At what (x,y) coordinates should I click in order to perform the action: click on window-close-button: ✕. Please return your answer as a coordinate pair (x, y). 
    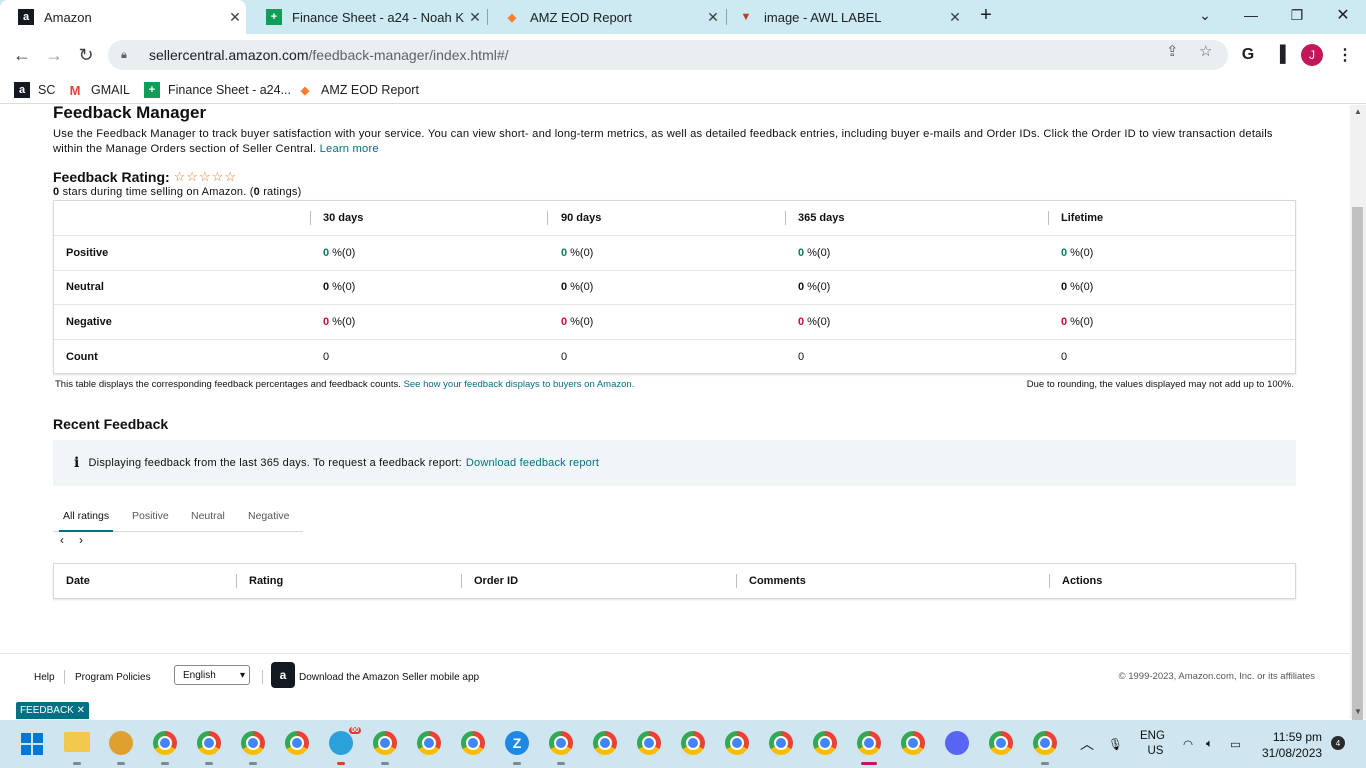
    Looking at the image, I should click on (1343, 15).